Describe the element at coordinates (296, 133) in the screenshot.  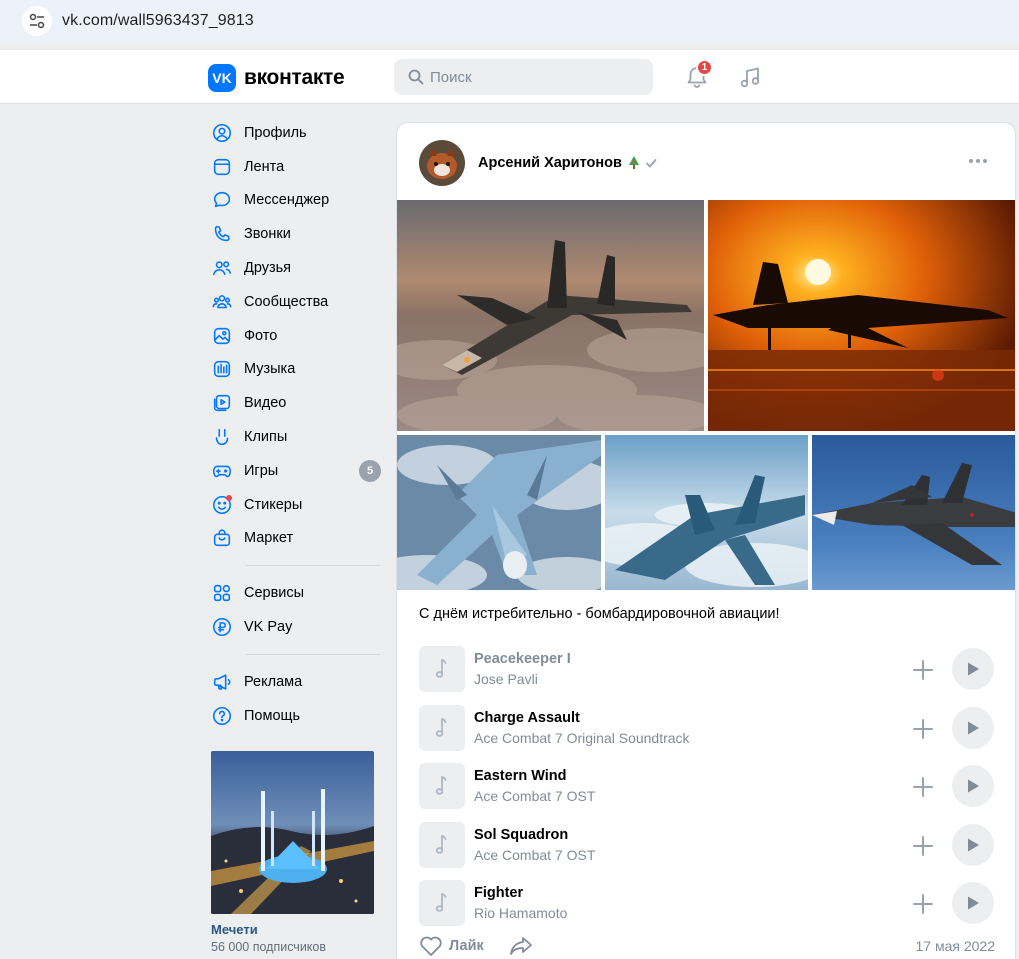
I see `sidebar-item-user-circle: Профиль` at that location.